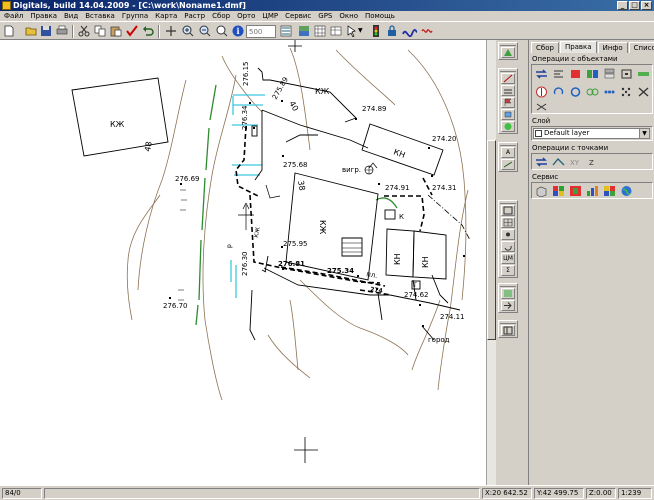 This screenshot has height=500, width=654. I want to click on width-icon, so click(643, 74).